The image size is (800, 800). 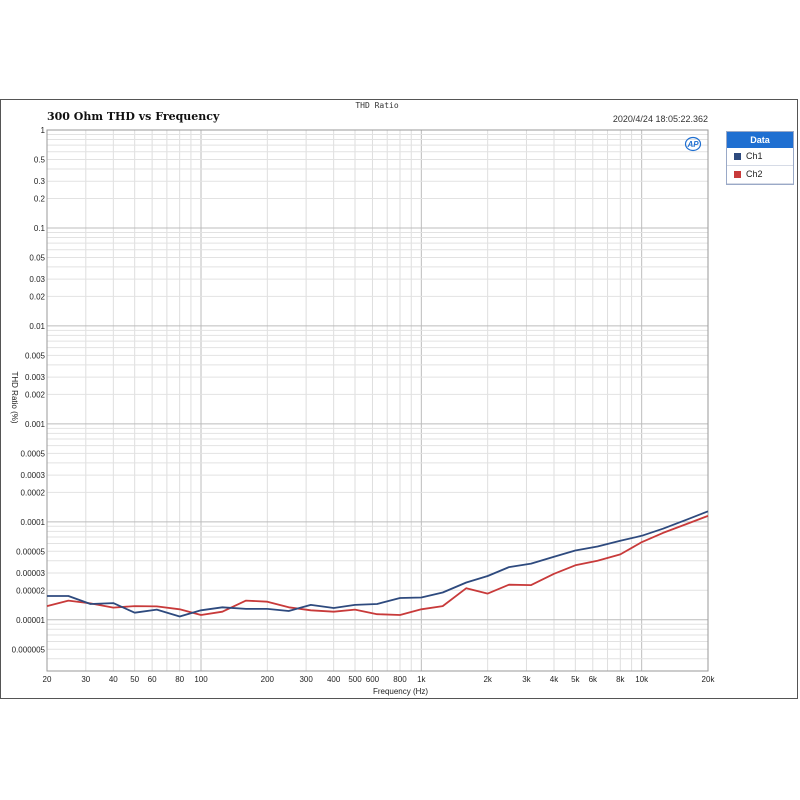 What do you see at coordinates (421, 679) in the screenshot?
I see `x-tick-label: 1k` at bounding box center [421, 679].